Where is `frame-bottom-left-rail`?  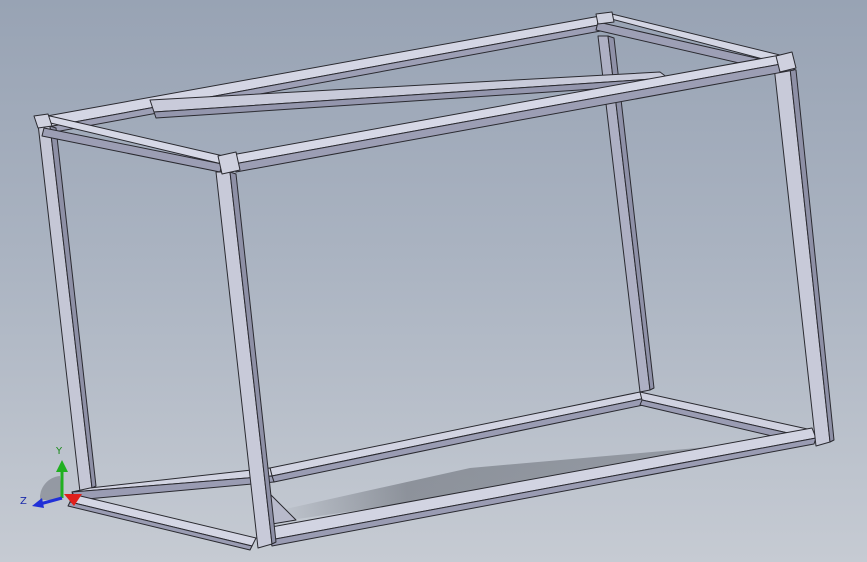 frame-bottom-left-rail is located at coordinates (173, 484).